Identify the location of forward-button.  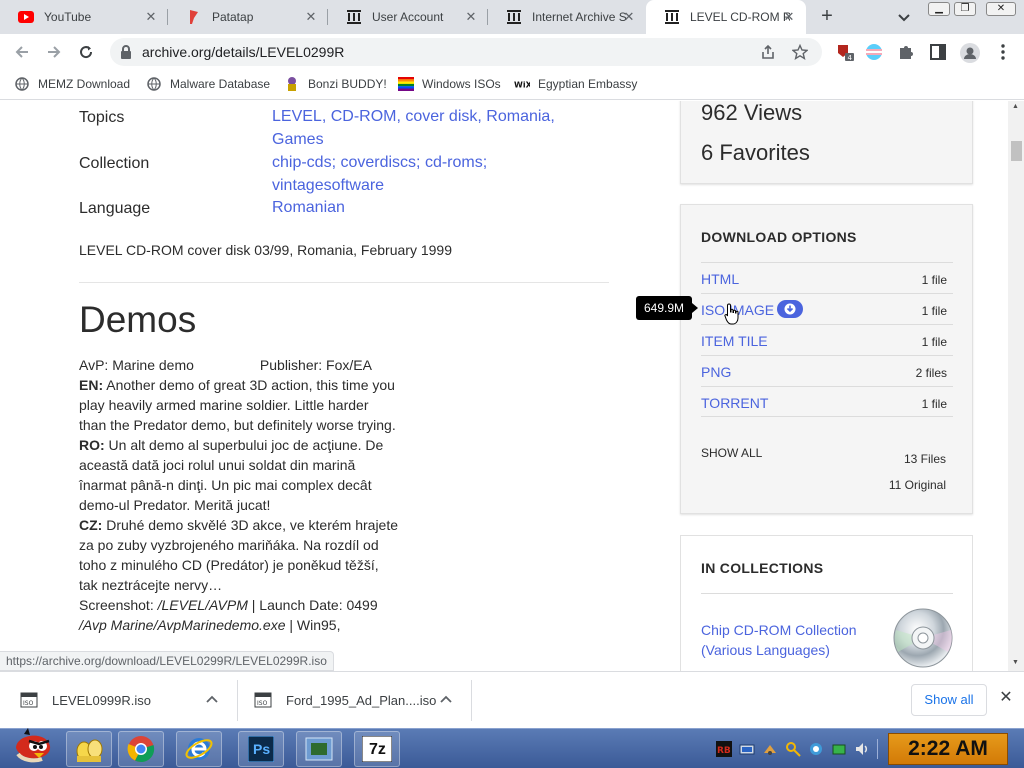
(54, 52).